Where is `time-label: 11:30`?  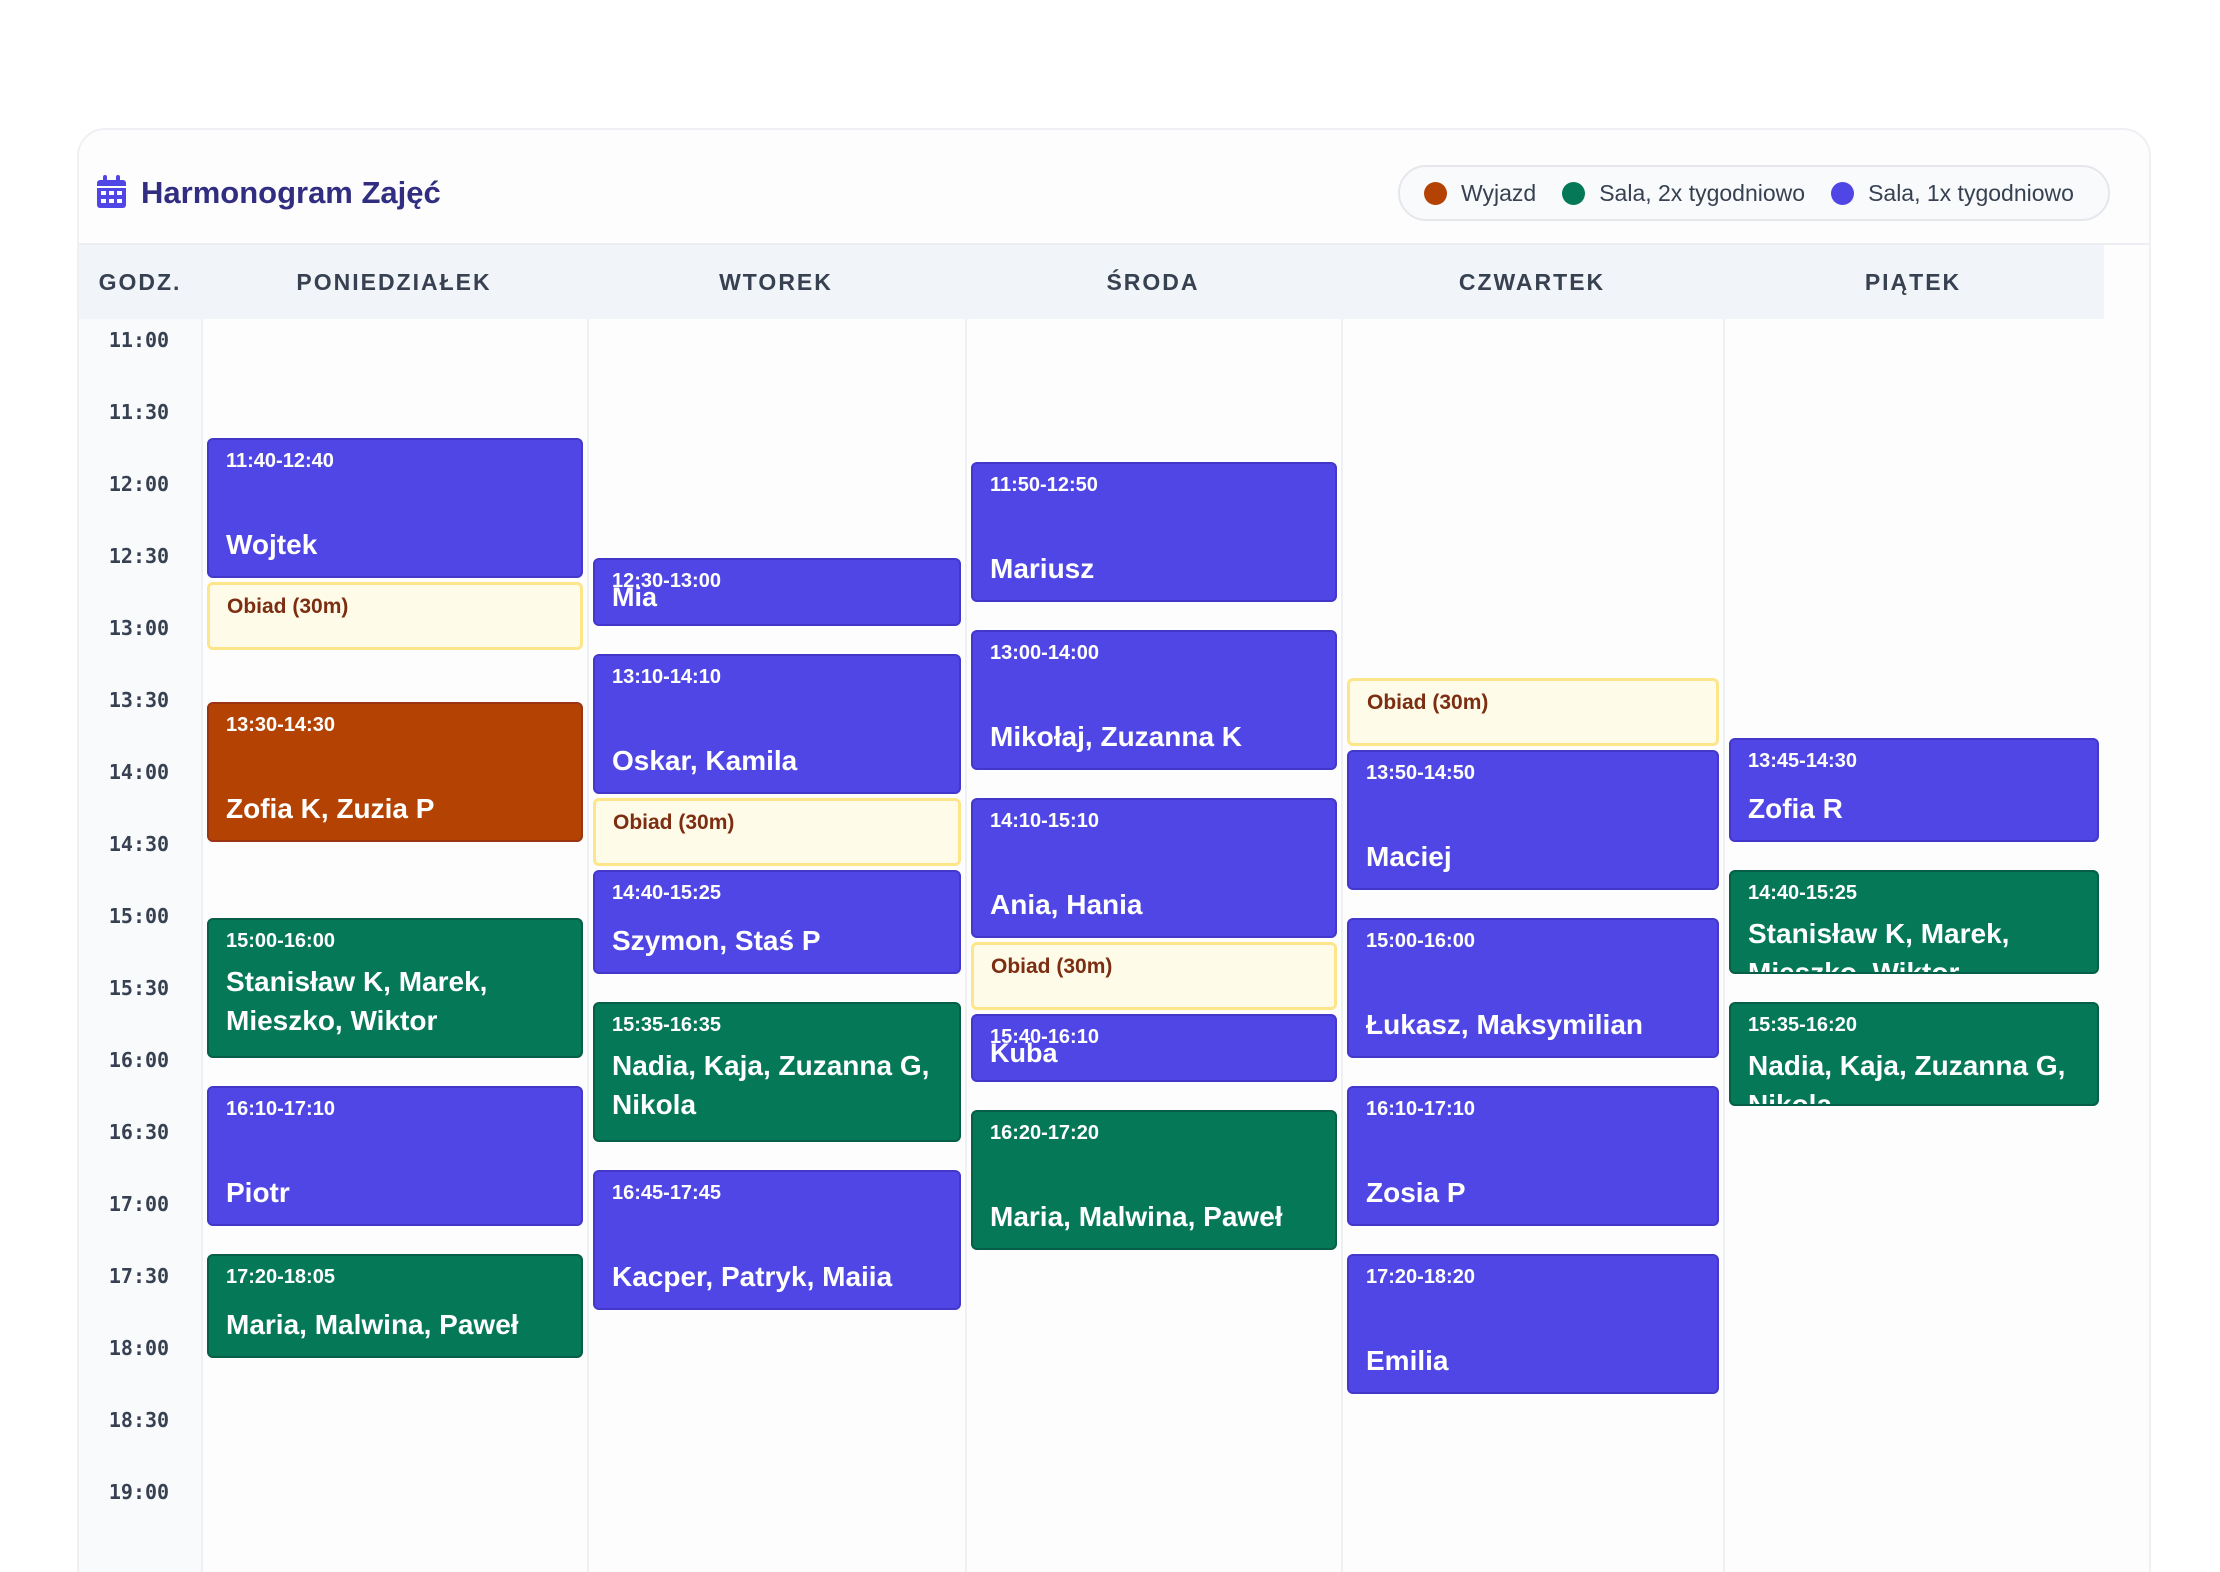
time-label: 11:30 is located at coordinates (139, 412).